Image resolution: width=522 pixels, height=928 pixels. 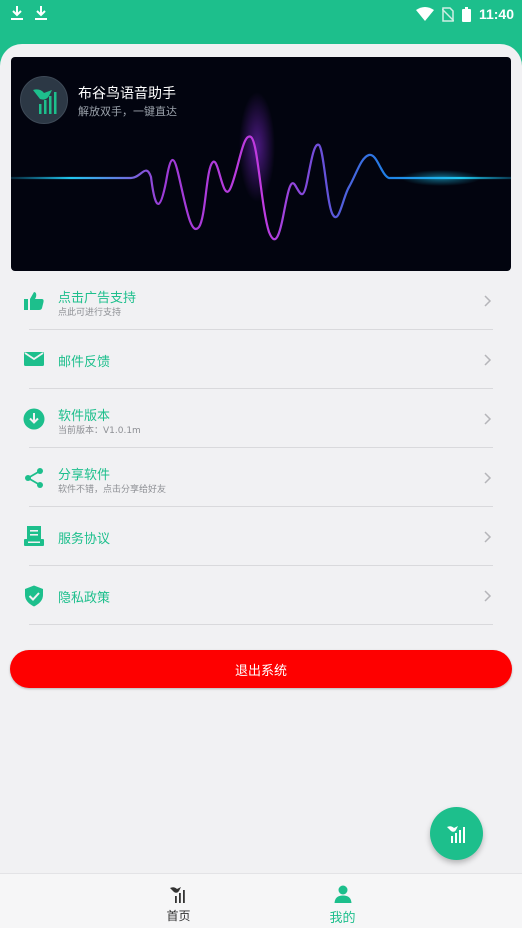 I want to click on divider, so click(x=261, y=624).